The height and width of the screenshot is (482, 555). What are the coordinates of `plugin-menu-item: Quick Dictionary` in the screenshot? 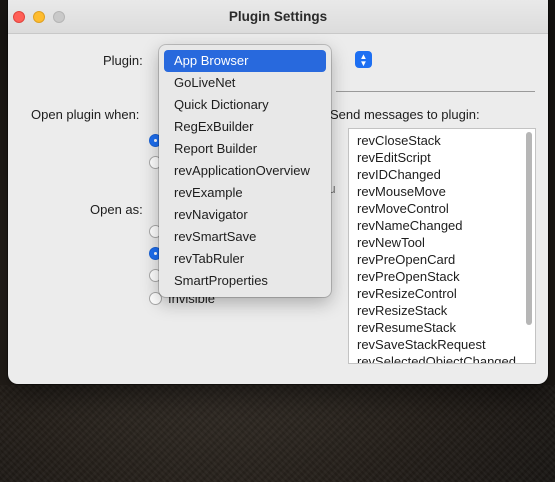 It's located at (245, 105).